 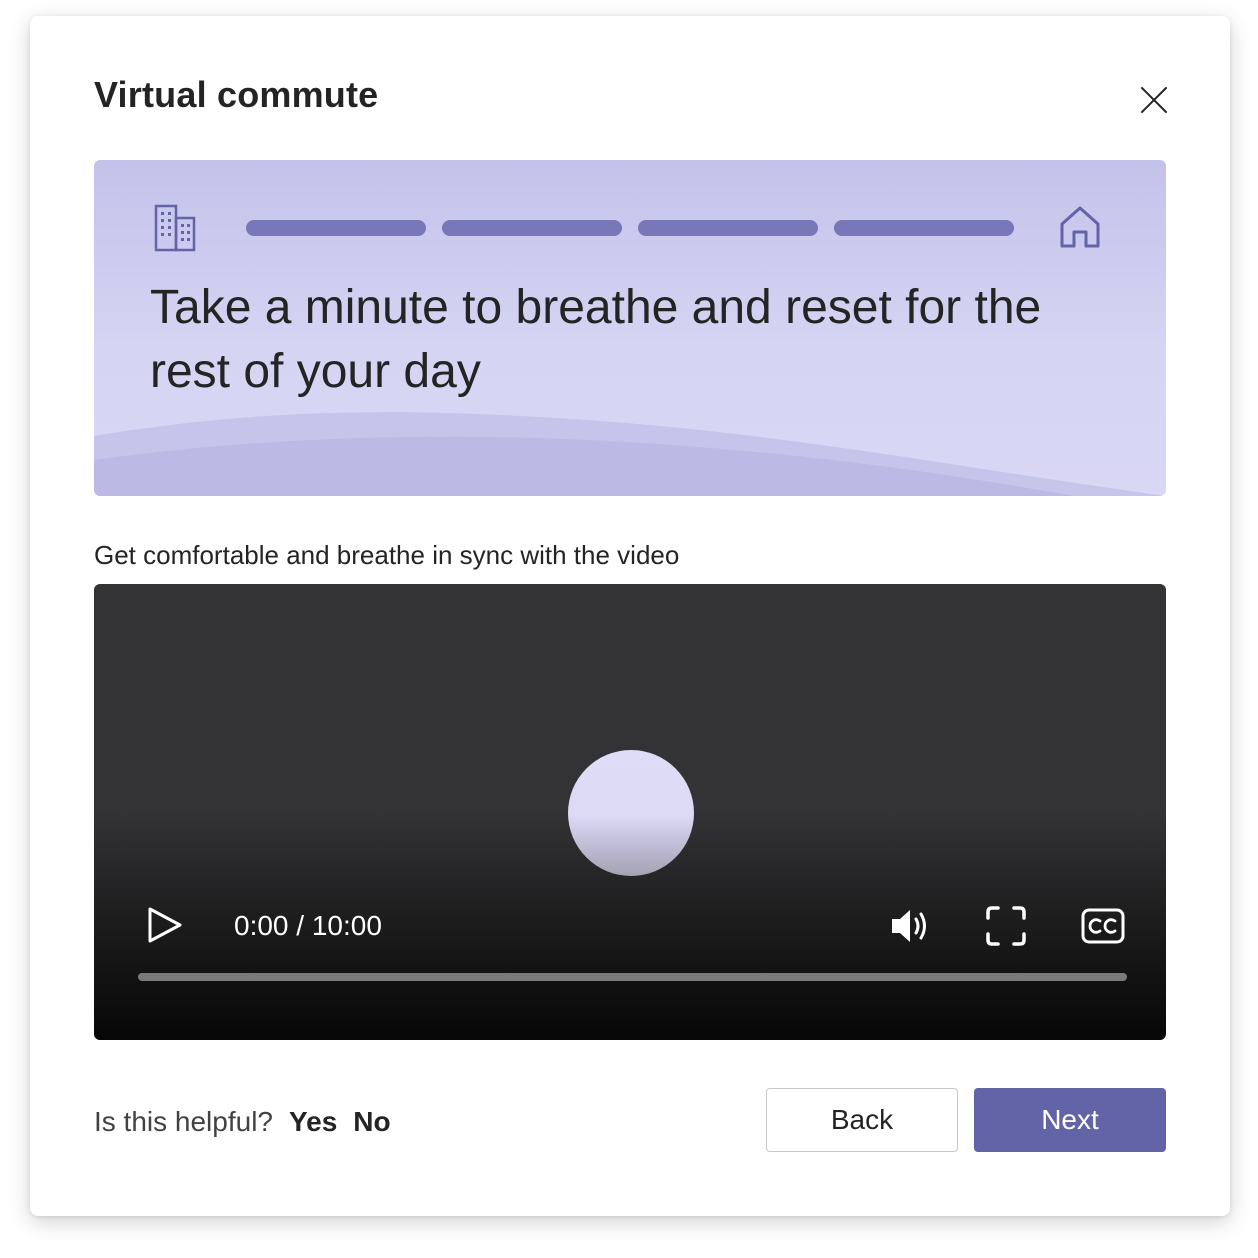 What do you see at coordinates (313, 1122) in the screenshot?
I see `yes-link: Yes` at bounding box center [313, 1122].